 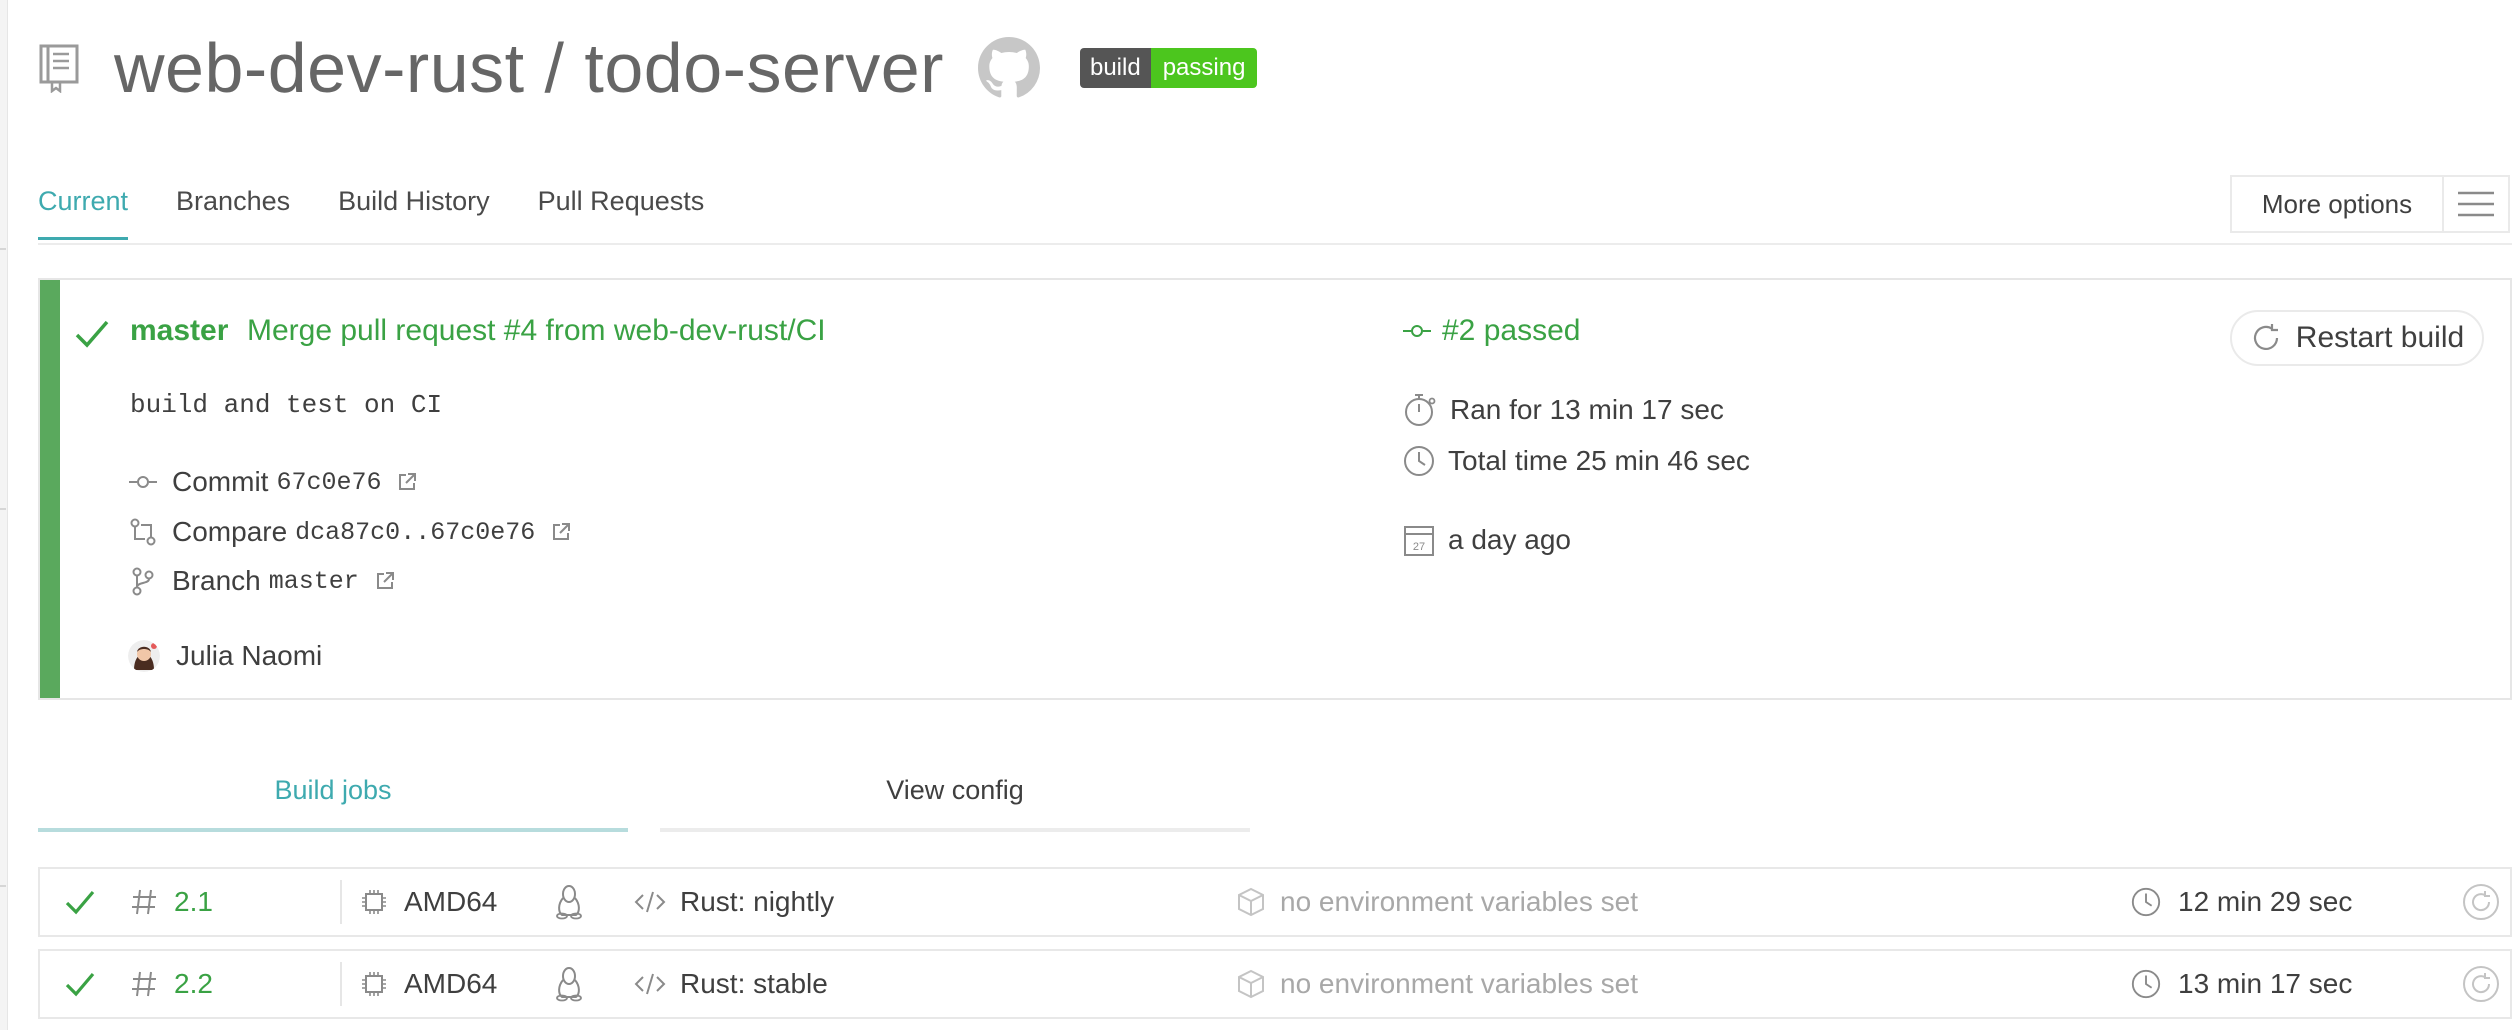 I want to click on build-status-bar, so click(x=50, y=489).